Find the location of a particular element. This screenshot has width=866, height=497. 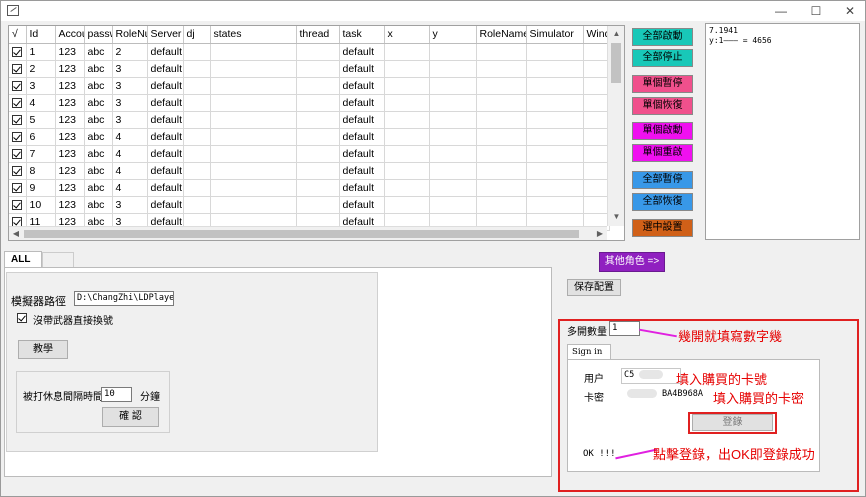

table-row: 9 123 abc 4 default default is located at coordinates (309, 188).